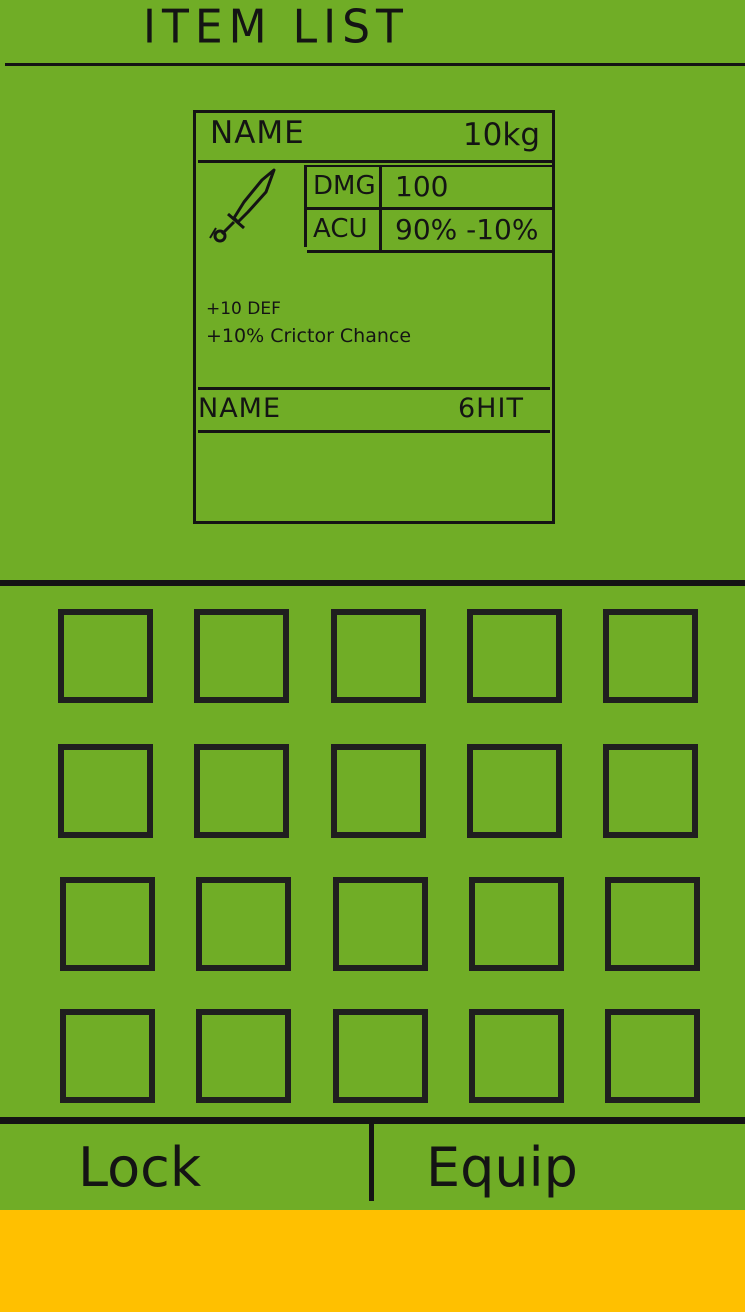 Image resolution: width=745 pixels, height=1312 pixels. What do you see at coordinates (372, 583) in the screenshot?
I see `section-divider` at bounding box center [372, 583].